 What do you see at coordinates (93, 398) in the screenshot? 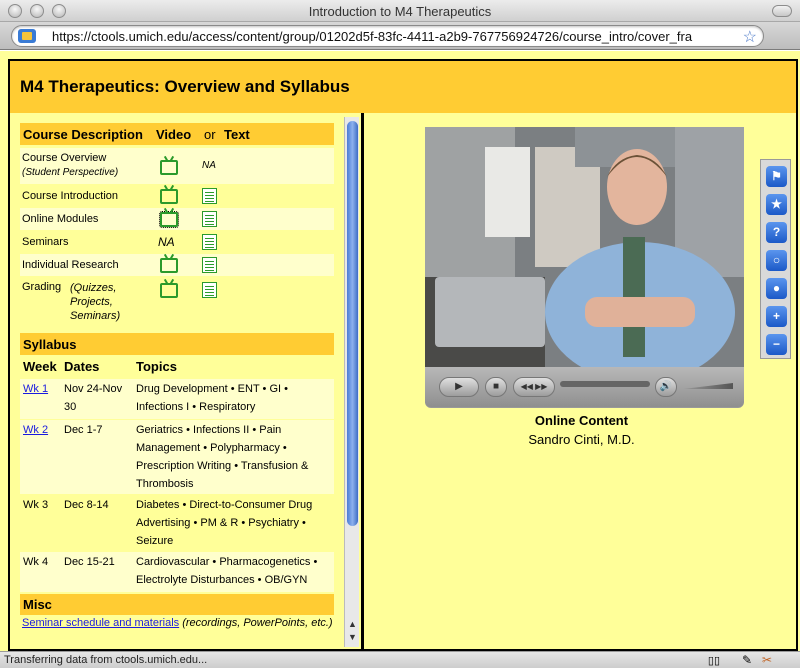
I see `syllabus-dates: Nov 24-Nov 30` at bounding box center [93, 398].